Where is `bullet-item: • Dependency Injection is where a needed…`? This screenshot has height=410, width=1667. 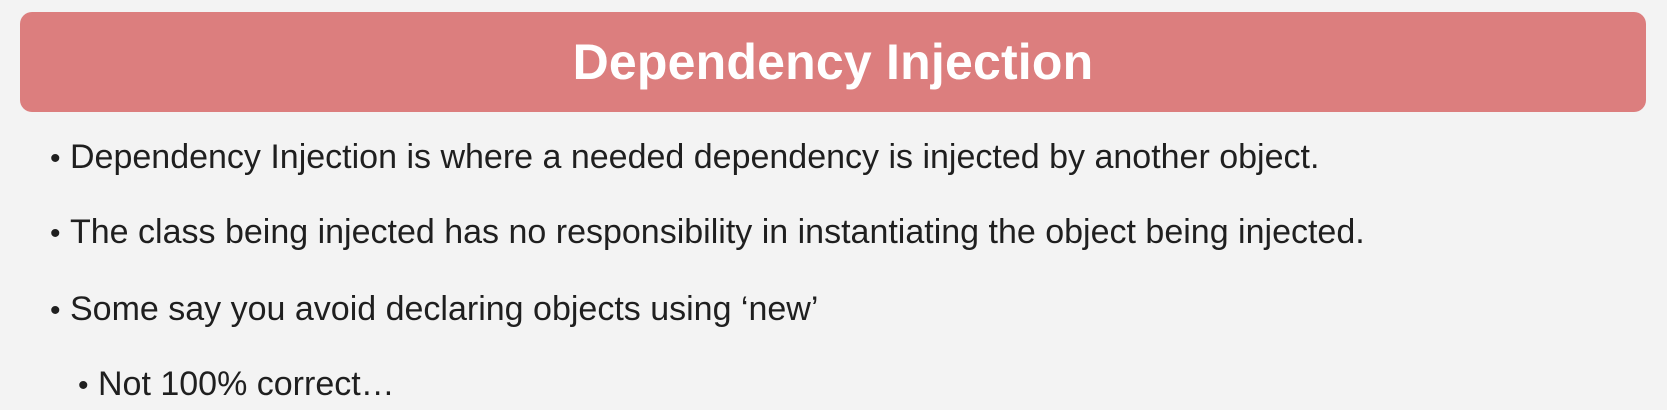
bullet-item: • Dependency Injection is where a needed… is located at coordinates (684, 157).